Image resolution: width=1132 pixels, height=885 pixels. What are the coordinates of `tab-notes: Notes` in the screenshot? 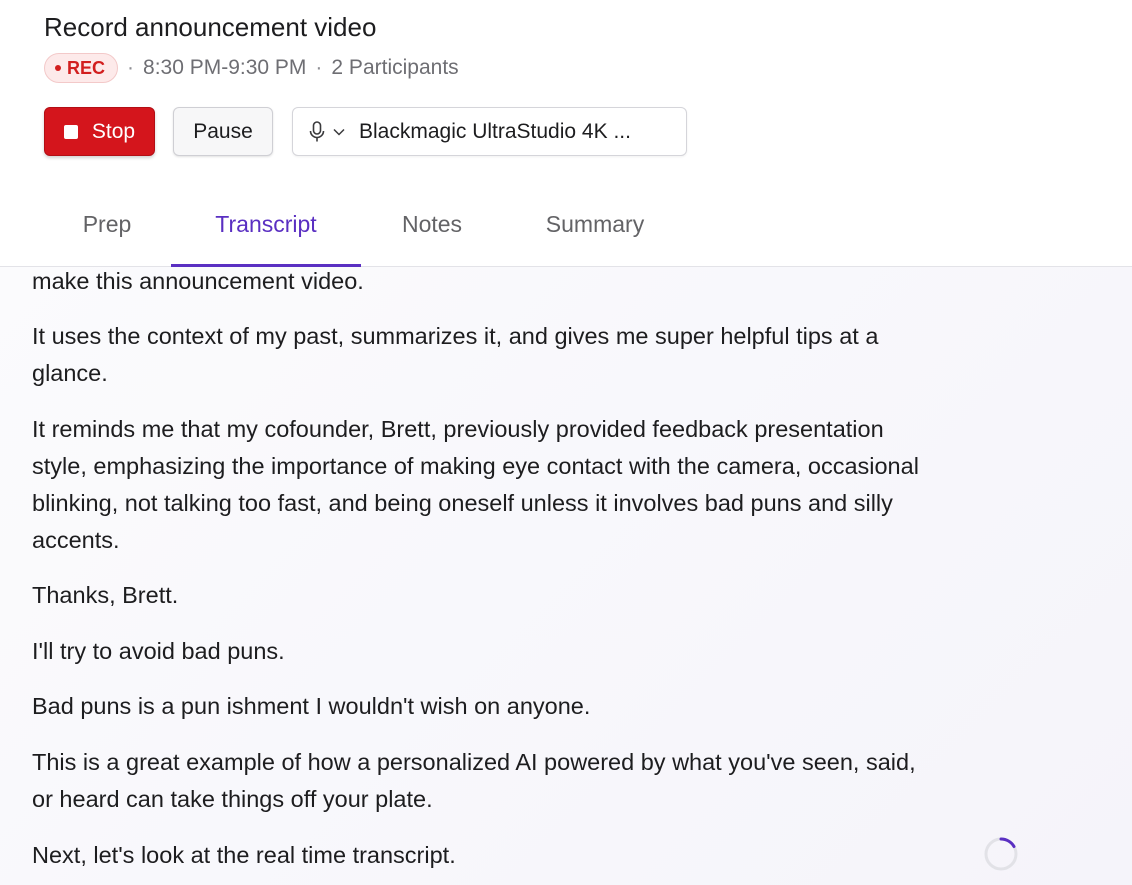 It's located at (432, 234).